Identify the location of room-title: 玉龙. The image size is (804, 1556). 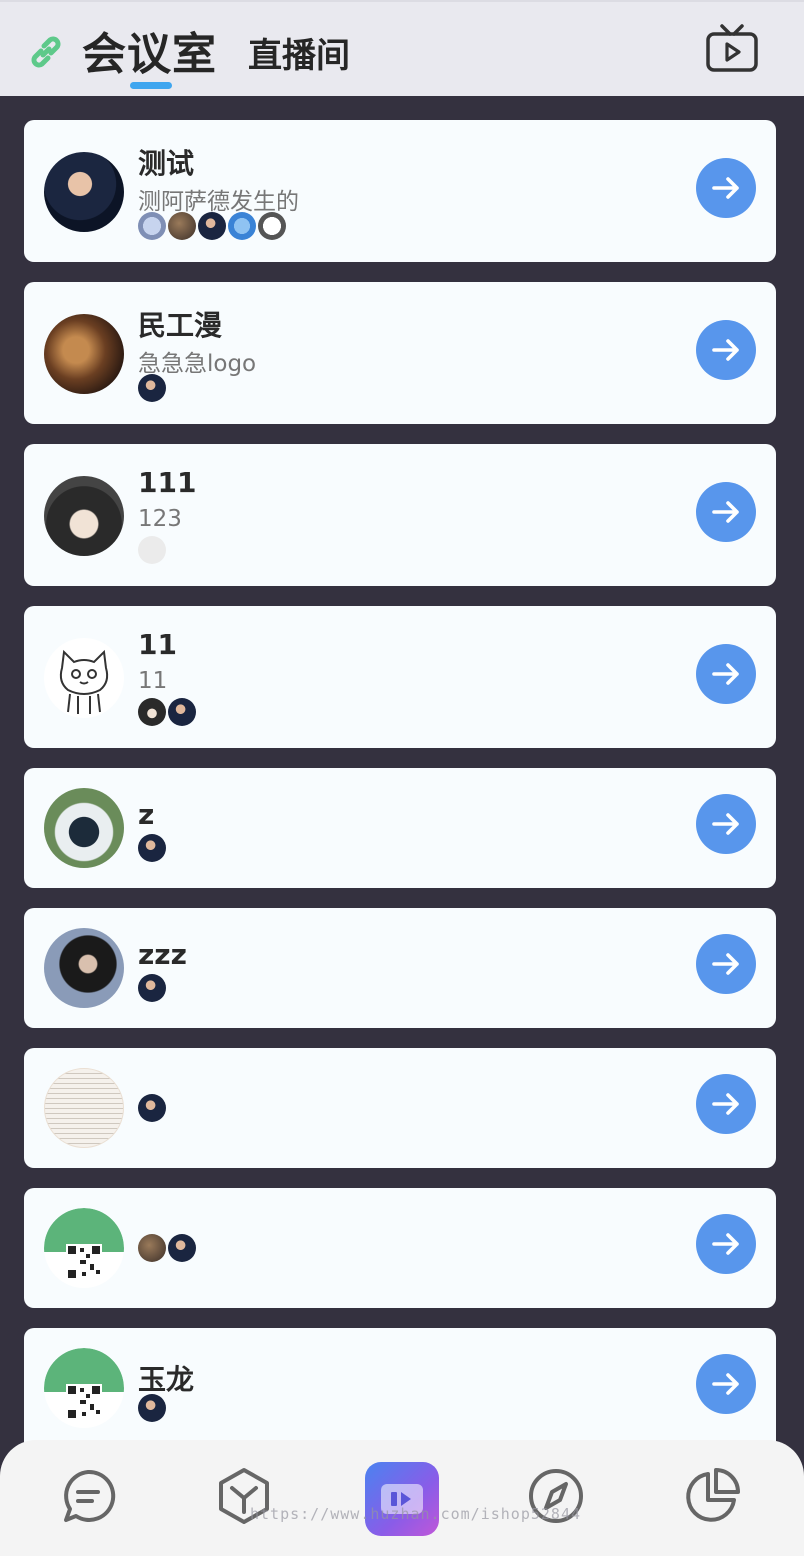
(166, 1379).